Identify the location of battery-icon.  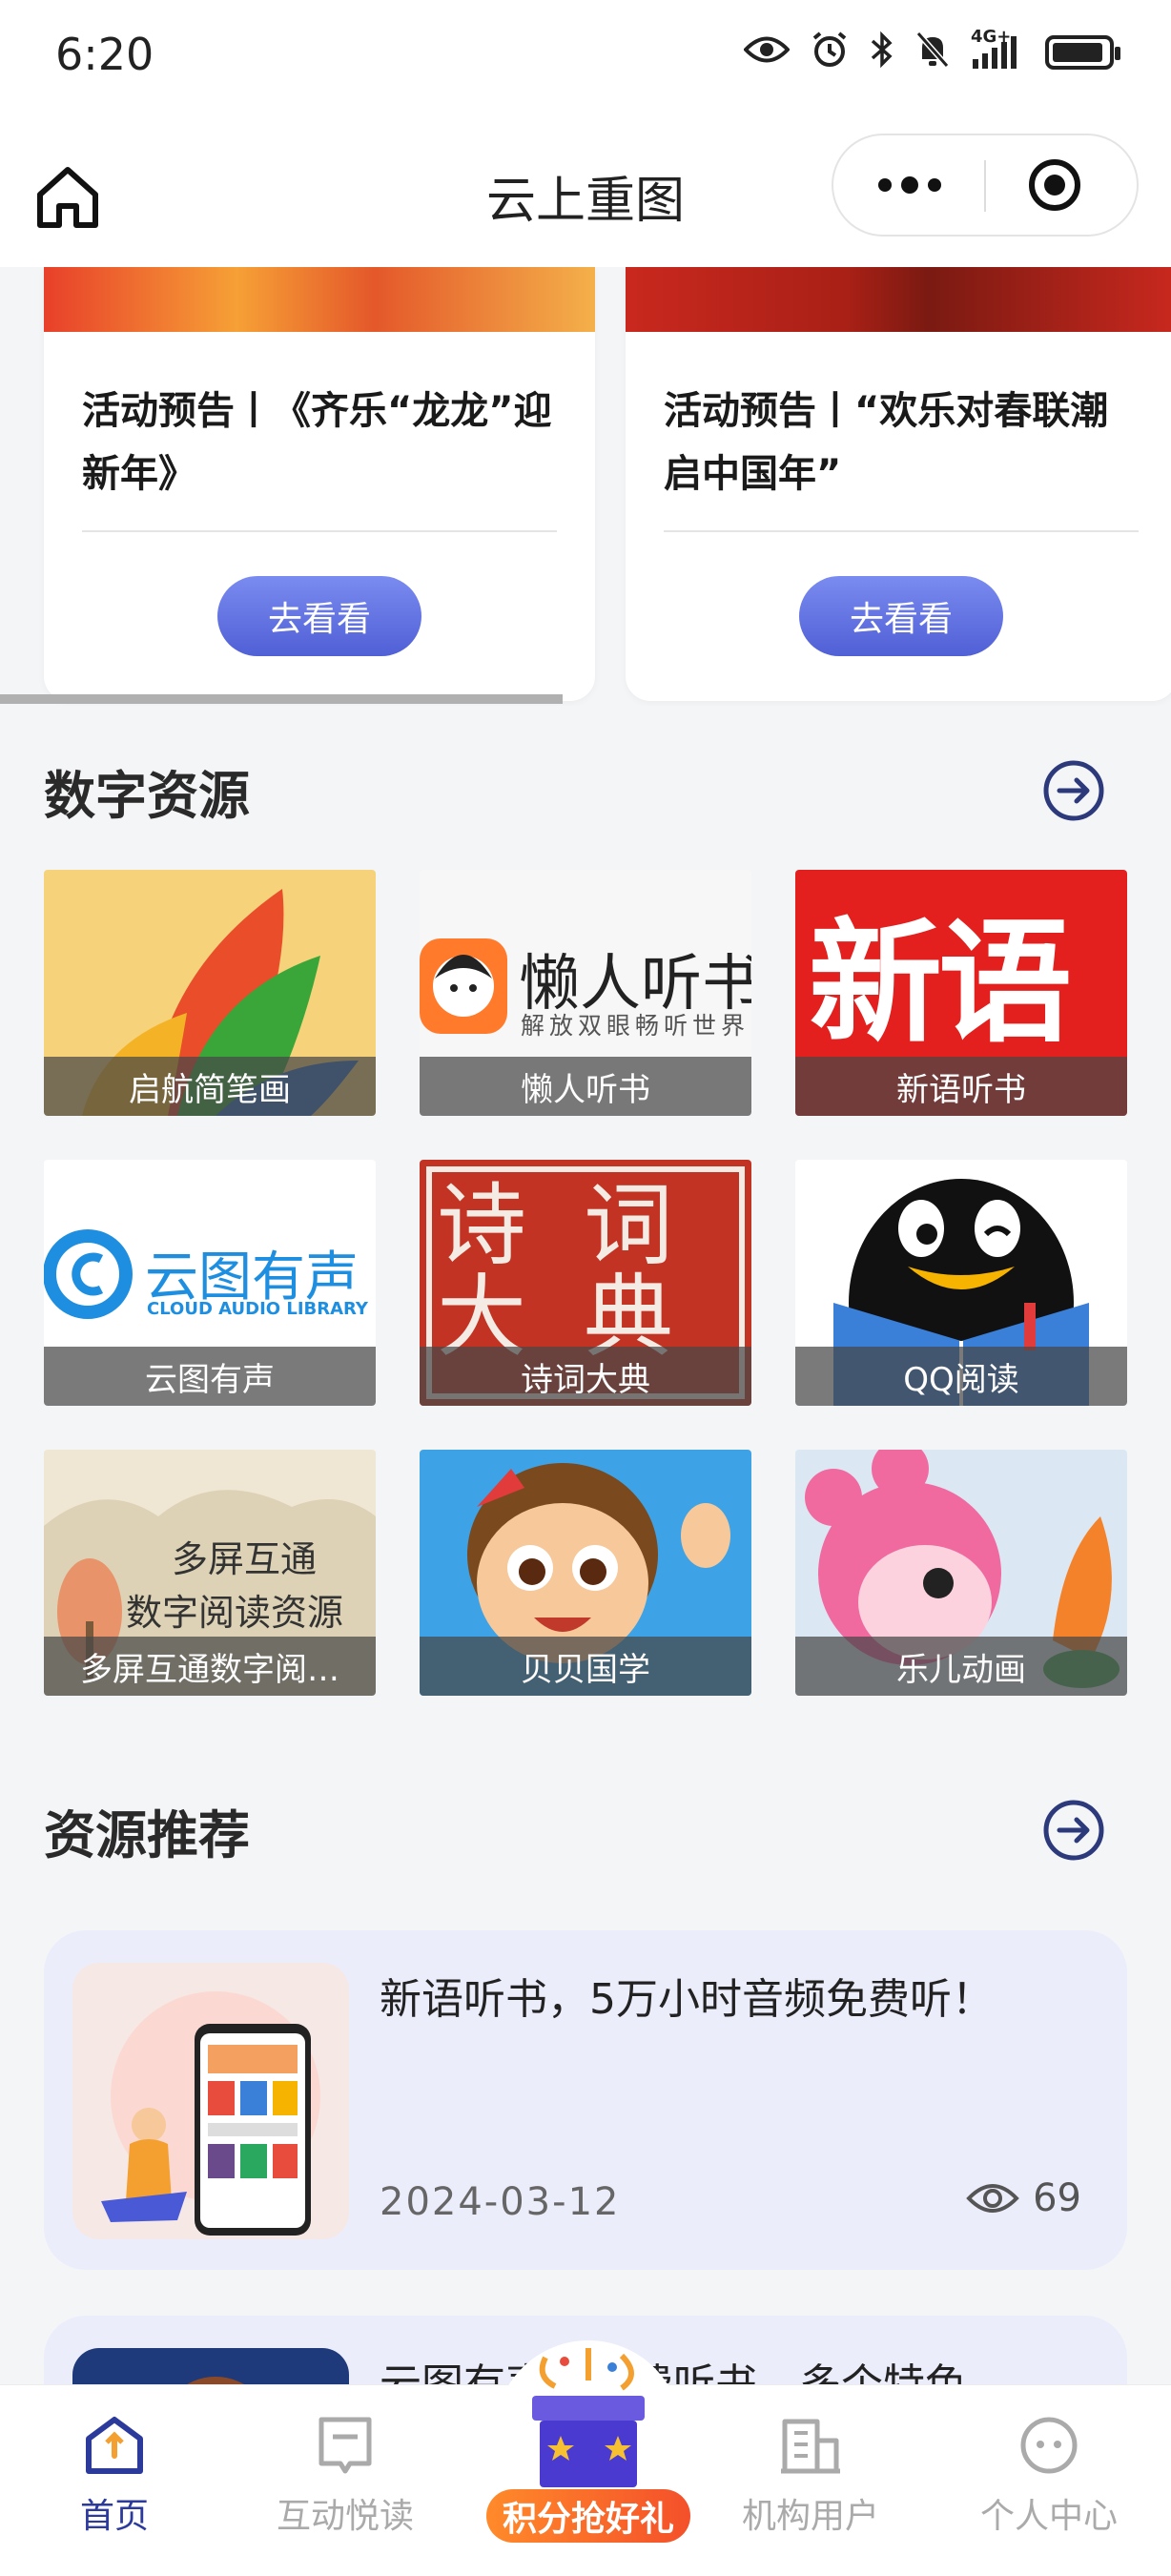
(1082, 52).